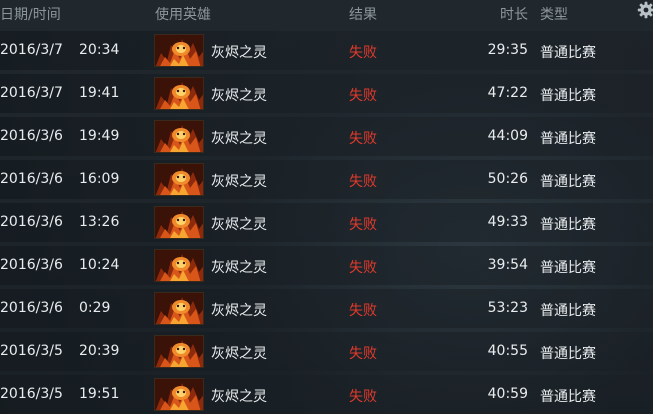 The image size is (653, 414). I want to click on match-row: 2016/3/6 19:49 灰烬之灵 失败 44:09 普通比赛, so click(326, 136).